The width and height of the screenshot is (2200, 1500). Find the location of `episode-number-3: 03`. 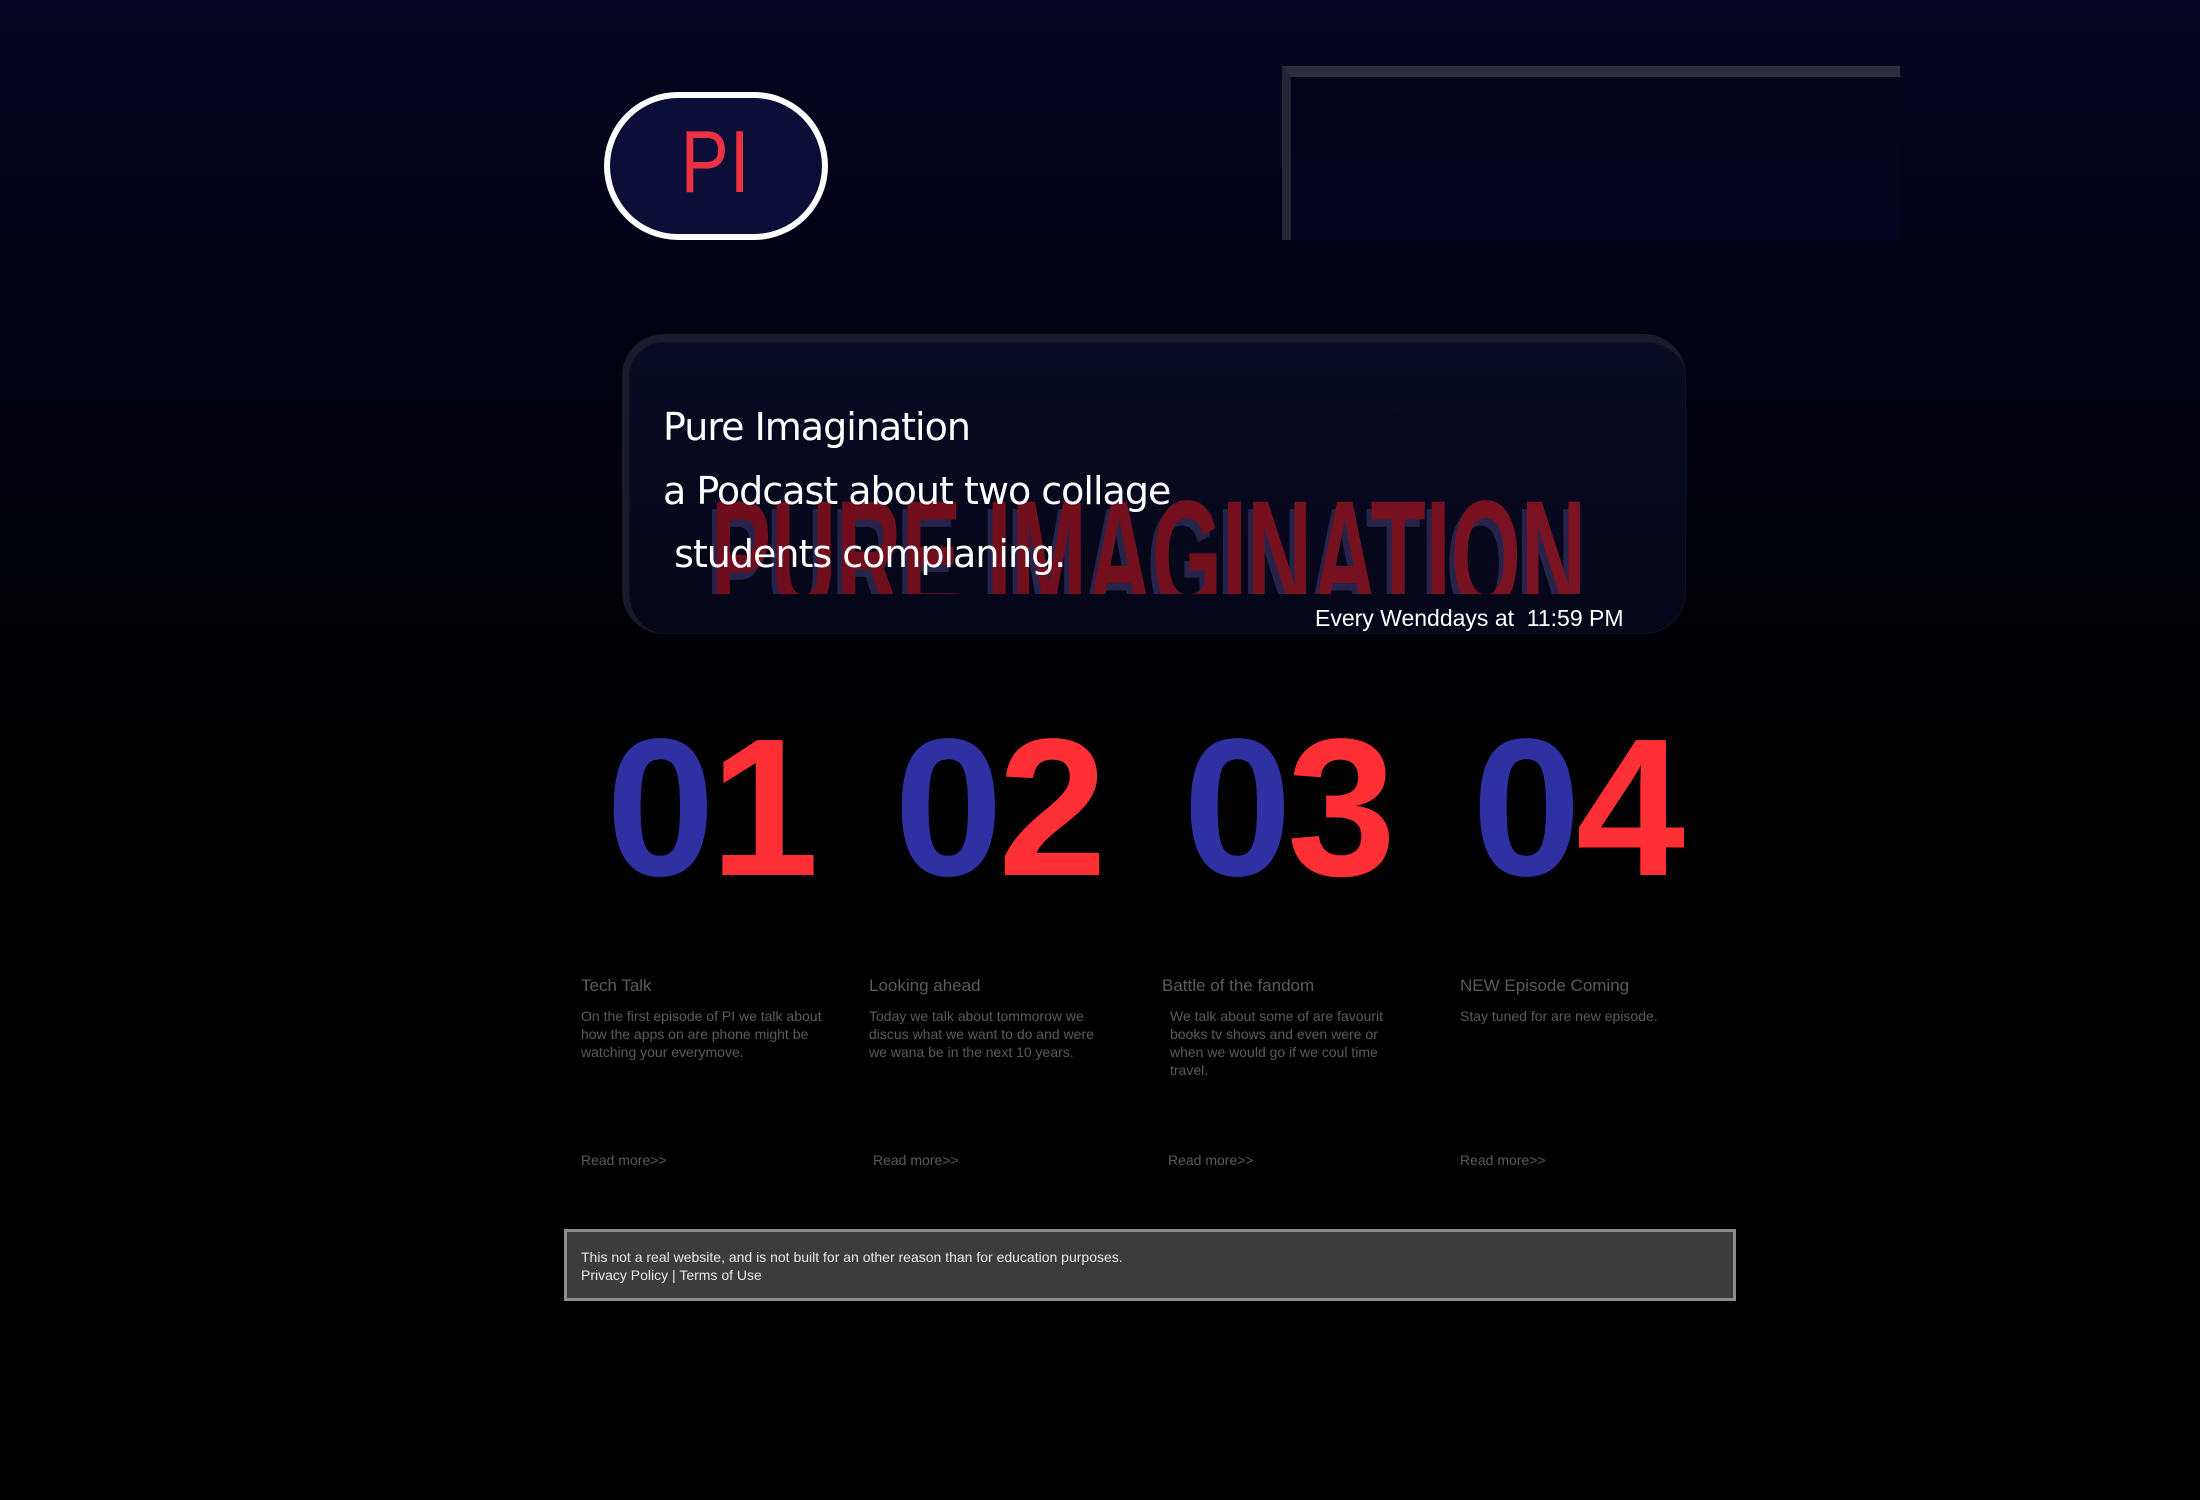

episode-number-3: 03 is located at coordinates (1289, 808).